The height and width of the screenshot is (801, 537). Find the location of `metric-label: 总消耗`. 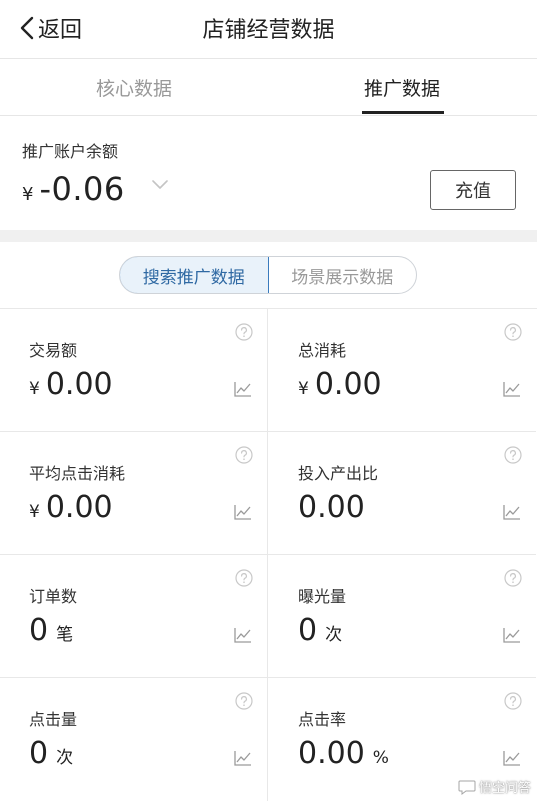

metric-label: 总消耗 is located at coordinates (322, 350).